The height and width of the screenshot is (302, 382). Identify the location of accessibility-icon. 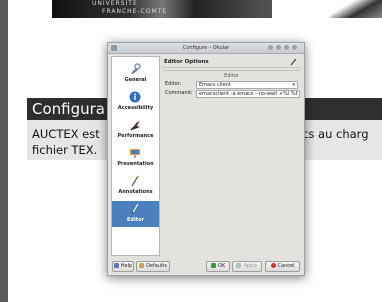
(135, 97).